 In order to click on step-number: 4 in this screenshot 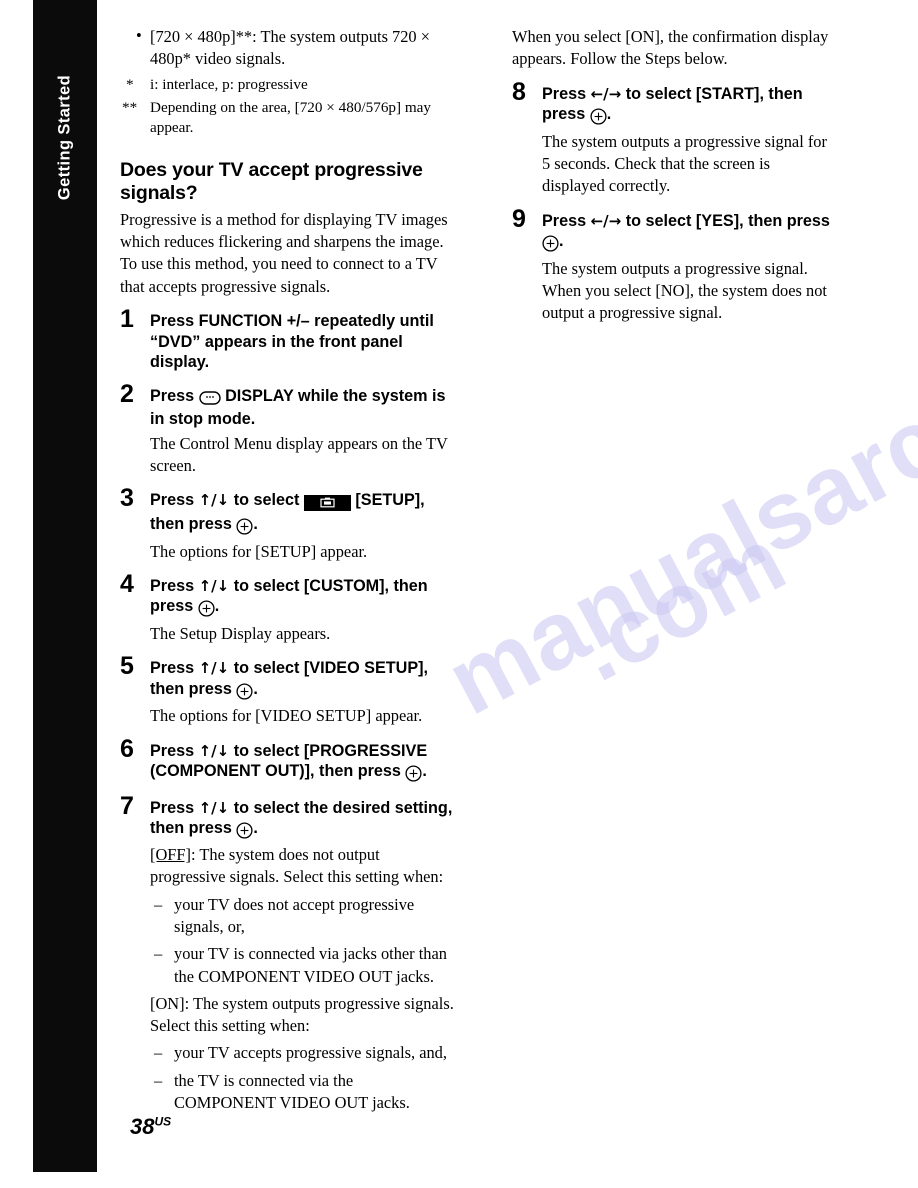, I will do `click(127, 583)`.